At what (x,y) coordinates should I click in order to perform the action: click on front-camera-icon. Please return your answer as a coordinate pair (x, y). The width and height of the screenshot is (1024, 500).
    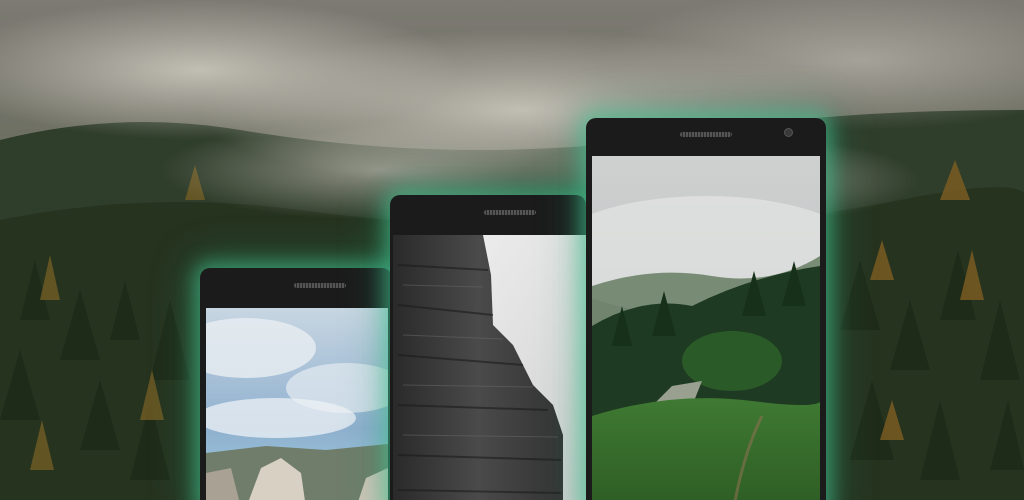
    Looking at the image, I should click on (788, 132).